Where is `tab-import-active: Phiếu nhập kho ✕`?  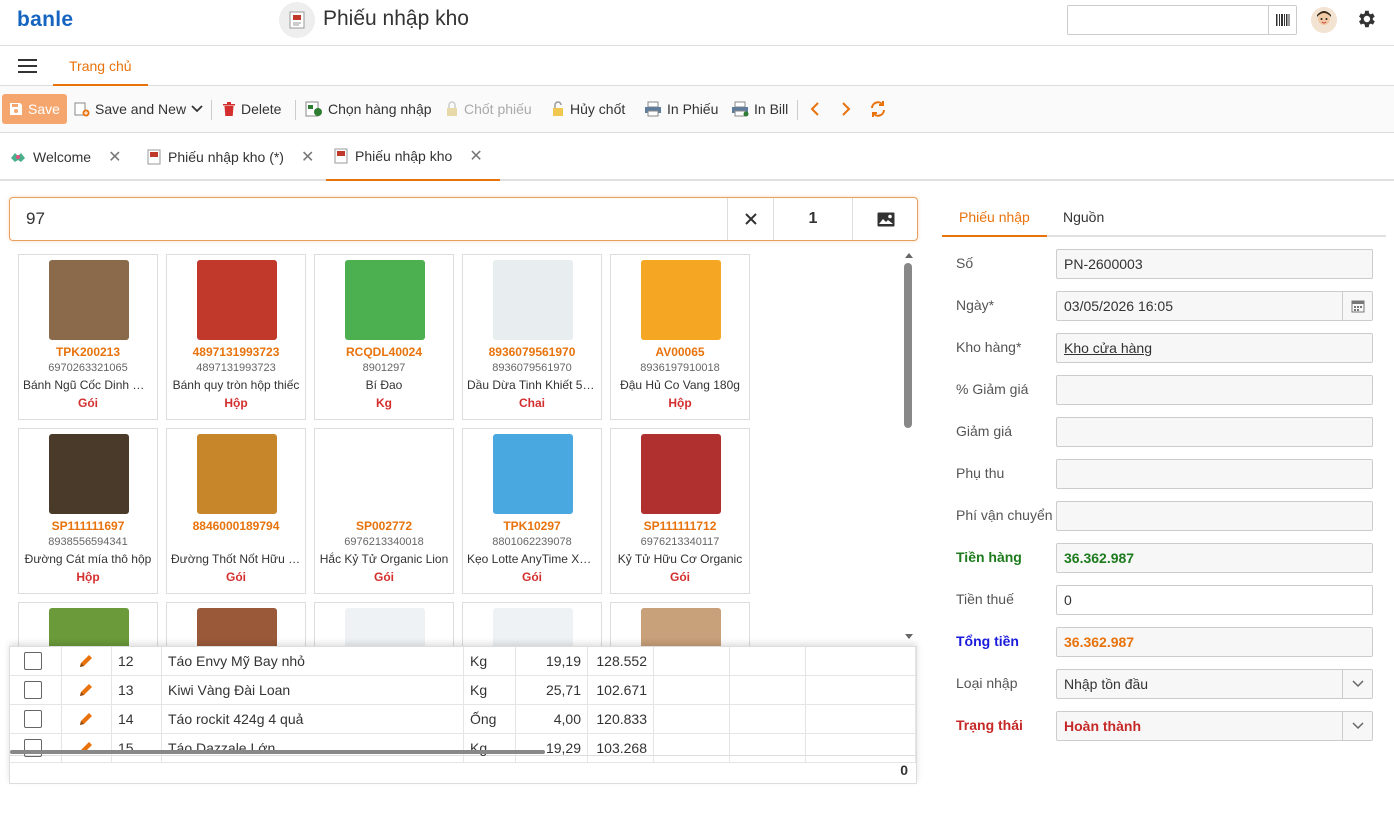
tab-import-active: Phiếu nhập kho ✕ is located at coordinates (413, 157).